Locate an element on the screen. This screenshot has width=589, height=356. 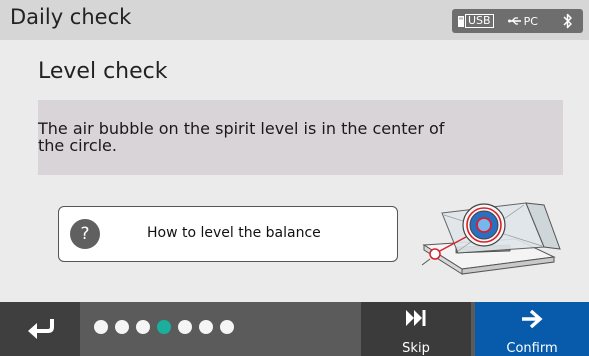
arrow-right-icon is located at coordinates (532, 319).